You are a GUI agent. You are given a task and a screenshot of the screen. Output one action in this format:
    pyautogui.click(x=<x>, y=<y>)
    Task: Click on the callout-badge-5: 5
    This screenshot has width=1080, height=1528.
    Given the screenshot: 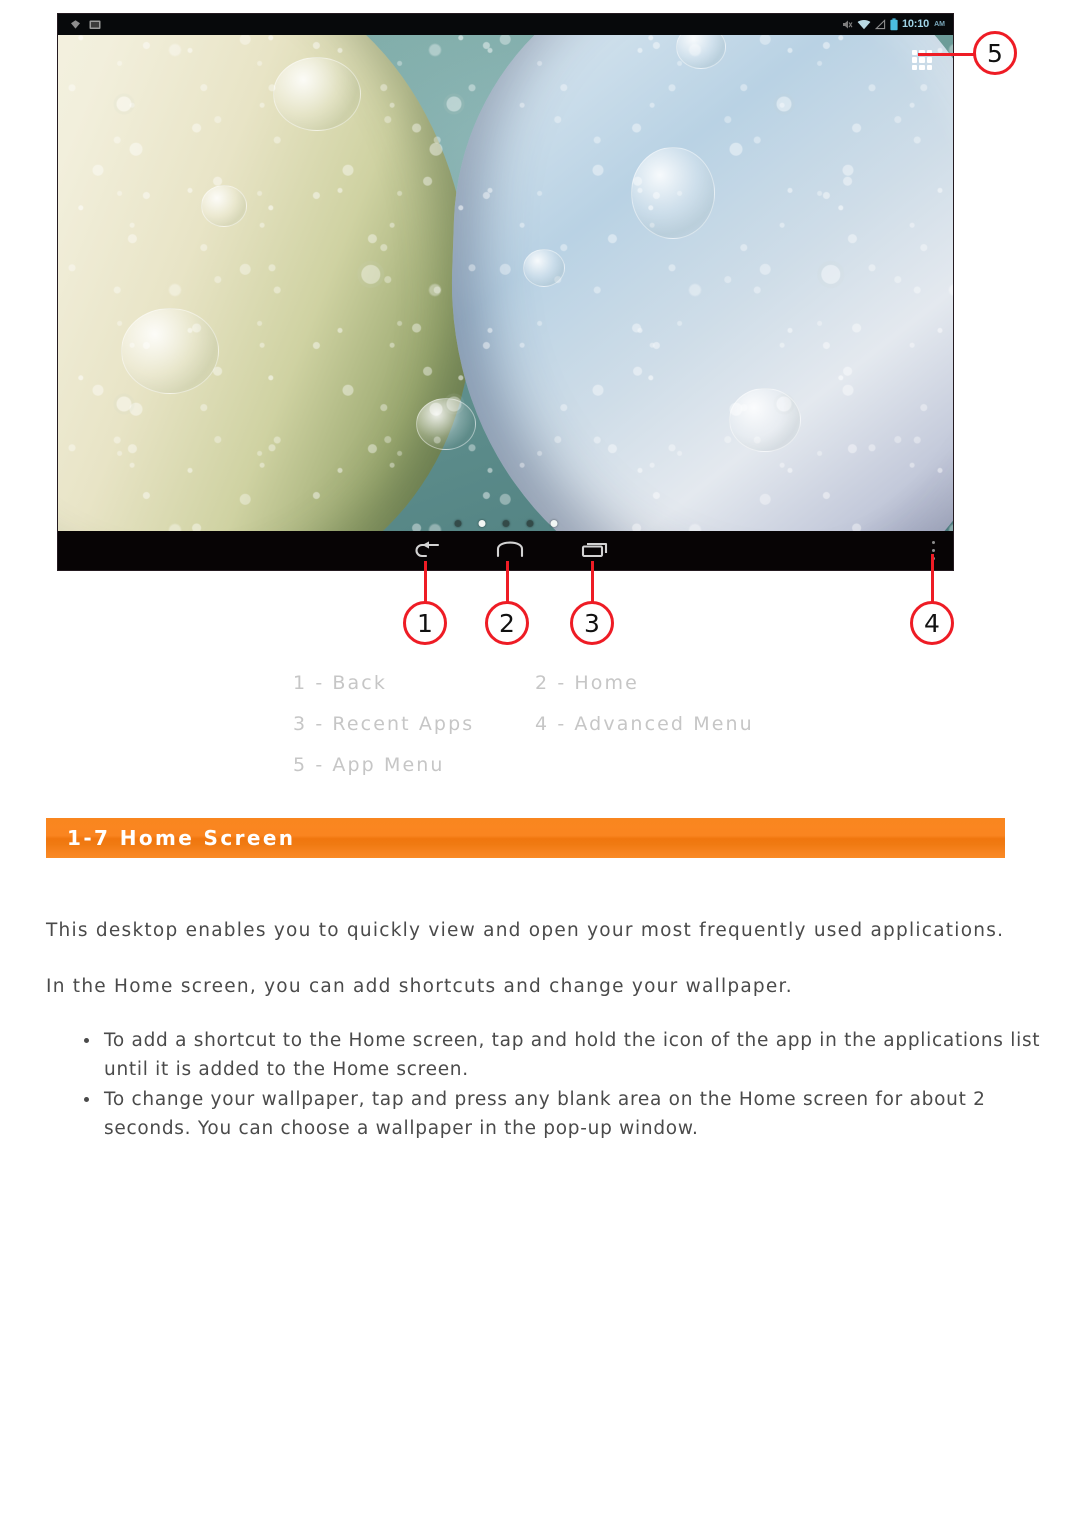 What is the action you would take?
    pyautogui.click(x=995, y=53)
    